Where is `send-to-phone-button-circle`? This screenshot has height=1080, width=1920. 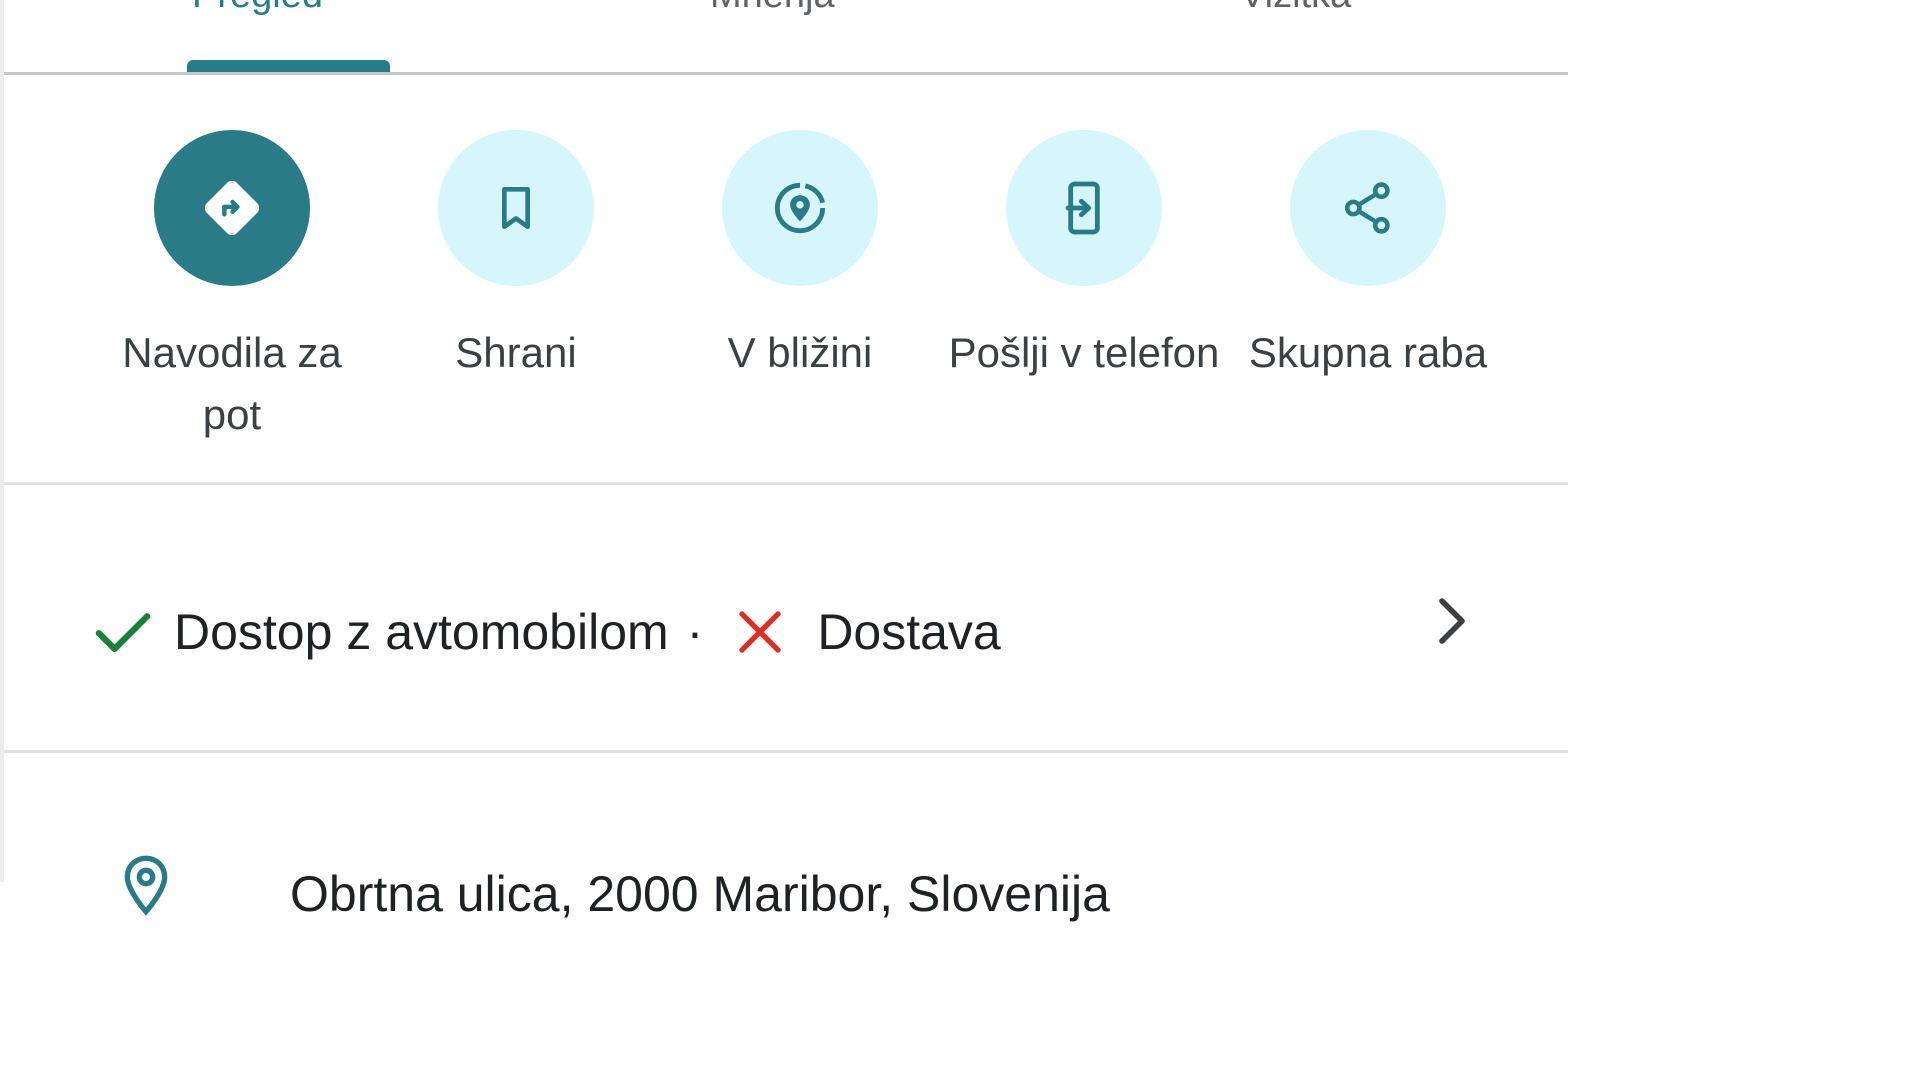 send-to-phone-button-circle is located at coordinates (1084, 208).